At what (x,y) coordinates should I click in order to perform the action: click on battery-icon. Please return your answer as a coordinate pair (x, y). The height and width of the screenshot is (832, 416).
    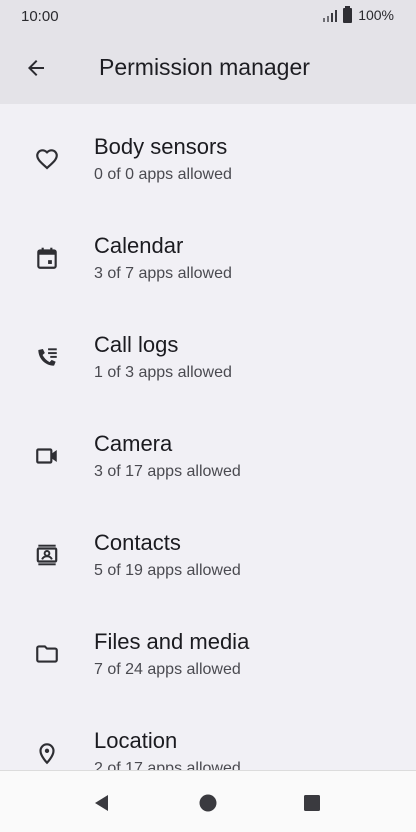
    Looking at the image, I should click on (348, 14).